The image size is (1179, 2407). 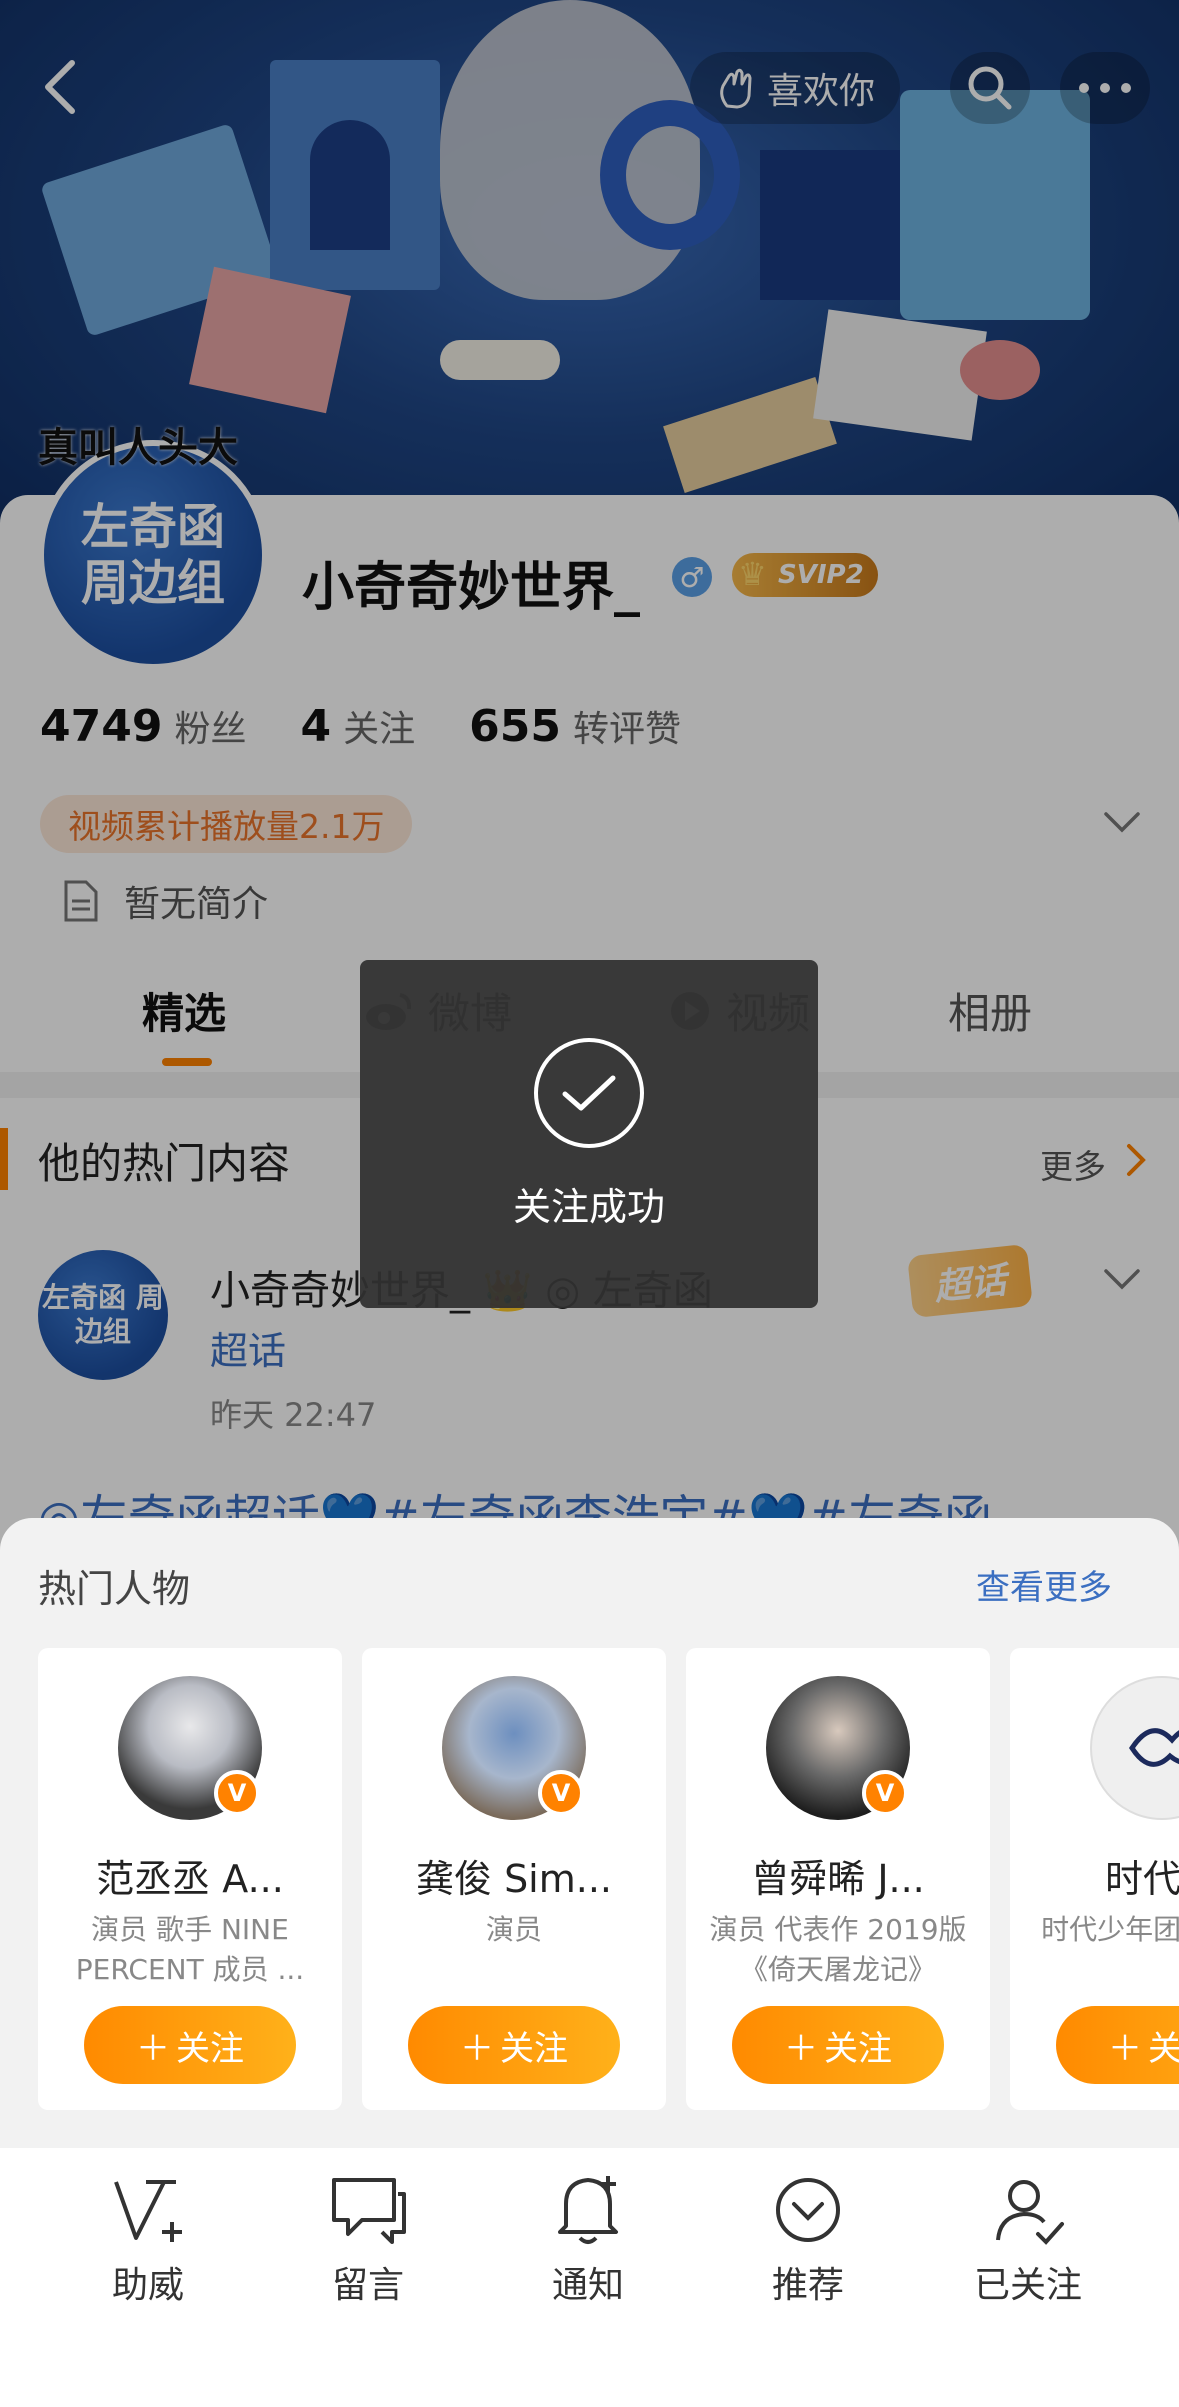 I want to click on recommend-button: 推荐, so click(x=808, y=2238).